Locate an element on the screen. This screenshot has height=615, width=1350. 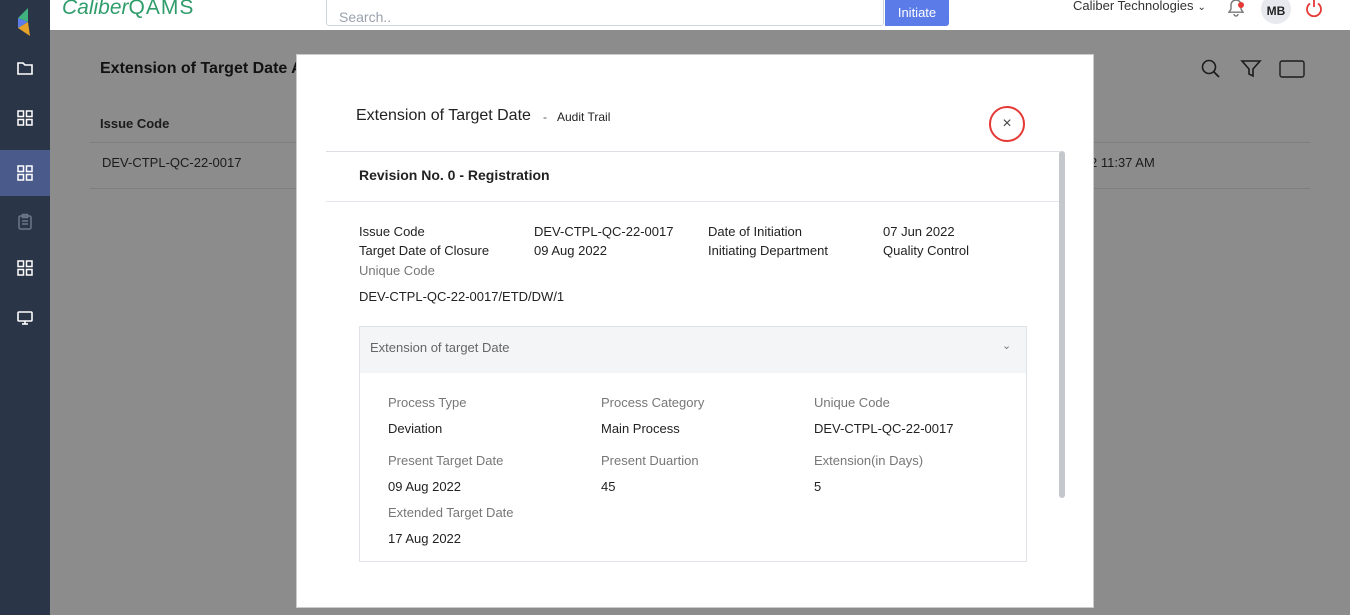
sidebar-item-tasks is located at coordinates (25, 222).